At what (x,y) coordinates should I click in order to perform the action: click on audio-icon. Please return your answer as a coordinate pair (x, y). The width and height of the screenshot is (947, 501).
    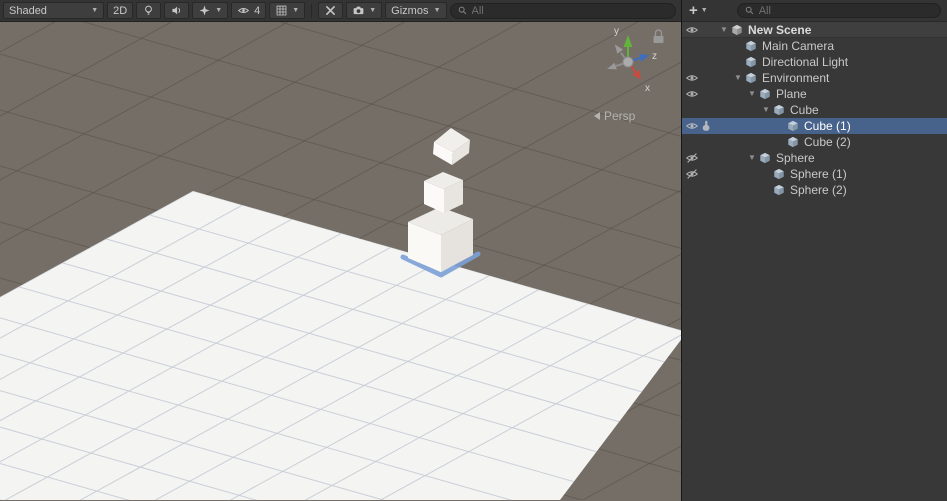
    Looking at the image, I should click on (176, 10).